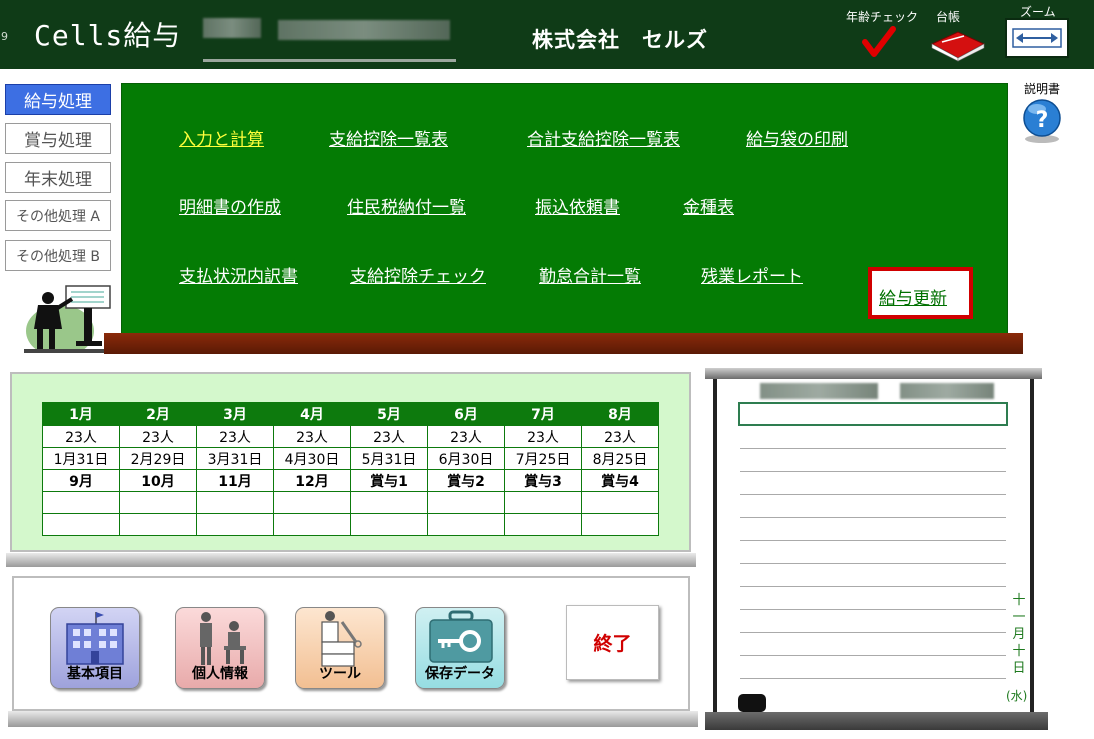 The width and height of the screenshot is (1094, 739). What do you see at coordinates (819, 391) in the screenshot?
I see `redacted-memo-title` at bounding box center [819, 391].